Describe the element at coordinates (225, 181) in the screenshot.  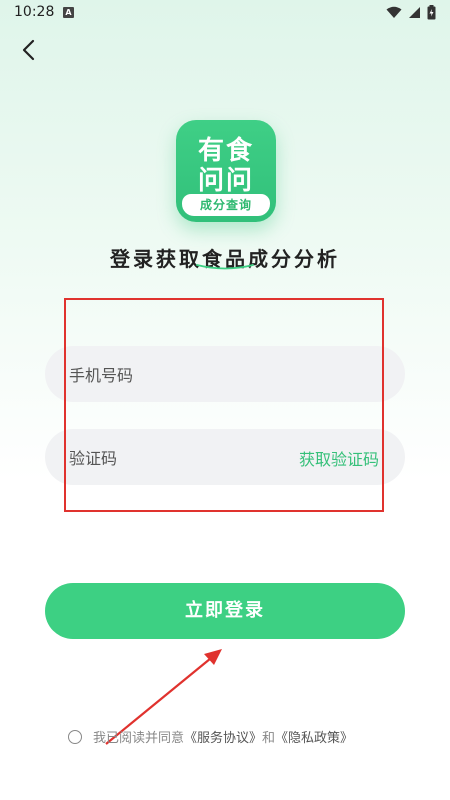
I see `logo-line-2: 问问` at that location.